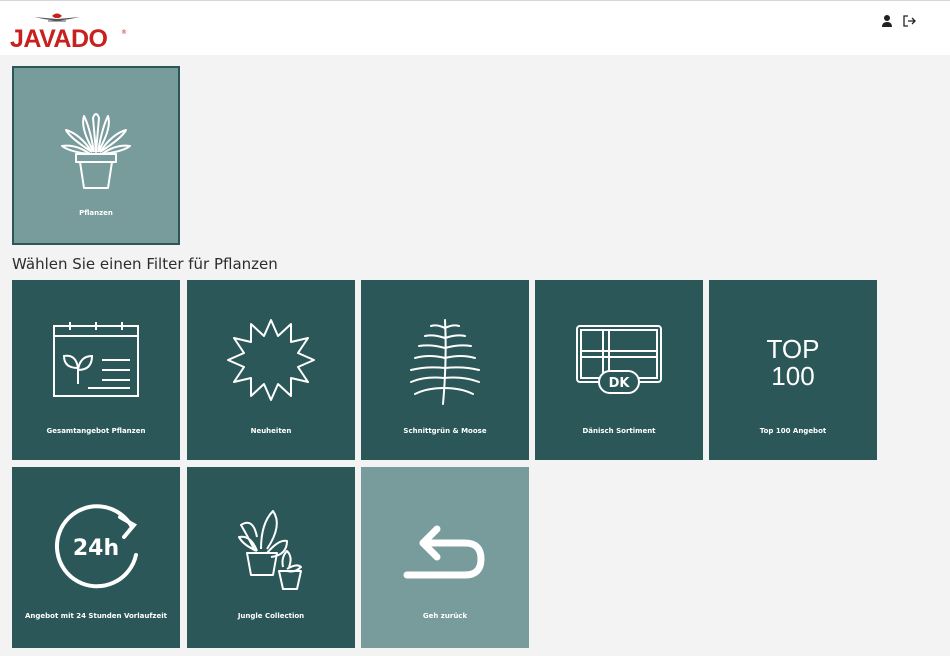 The image size is (950, 656). I want to click on category-tile-pflanzen: Pflanzen, so click(96, 155).